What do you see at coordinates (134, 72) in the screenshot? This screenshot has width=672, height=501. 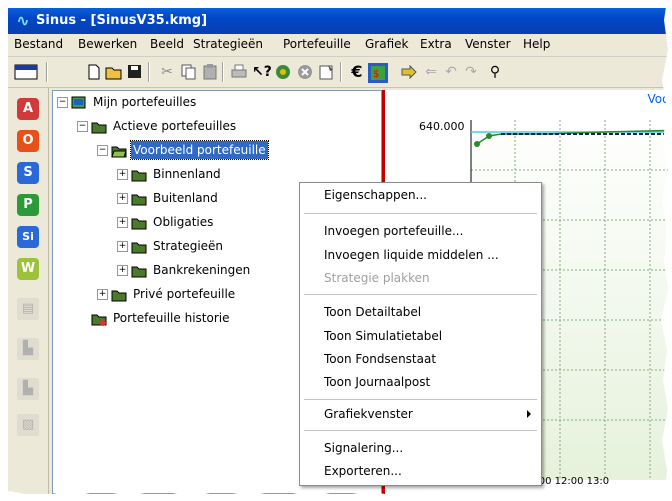 I see `save-icon` at bounding box center [134, 72].